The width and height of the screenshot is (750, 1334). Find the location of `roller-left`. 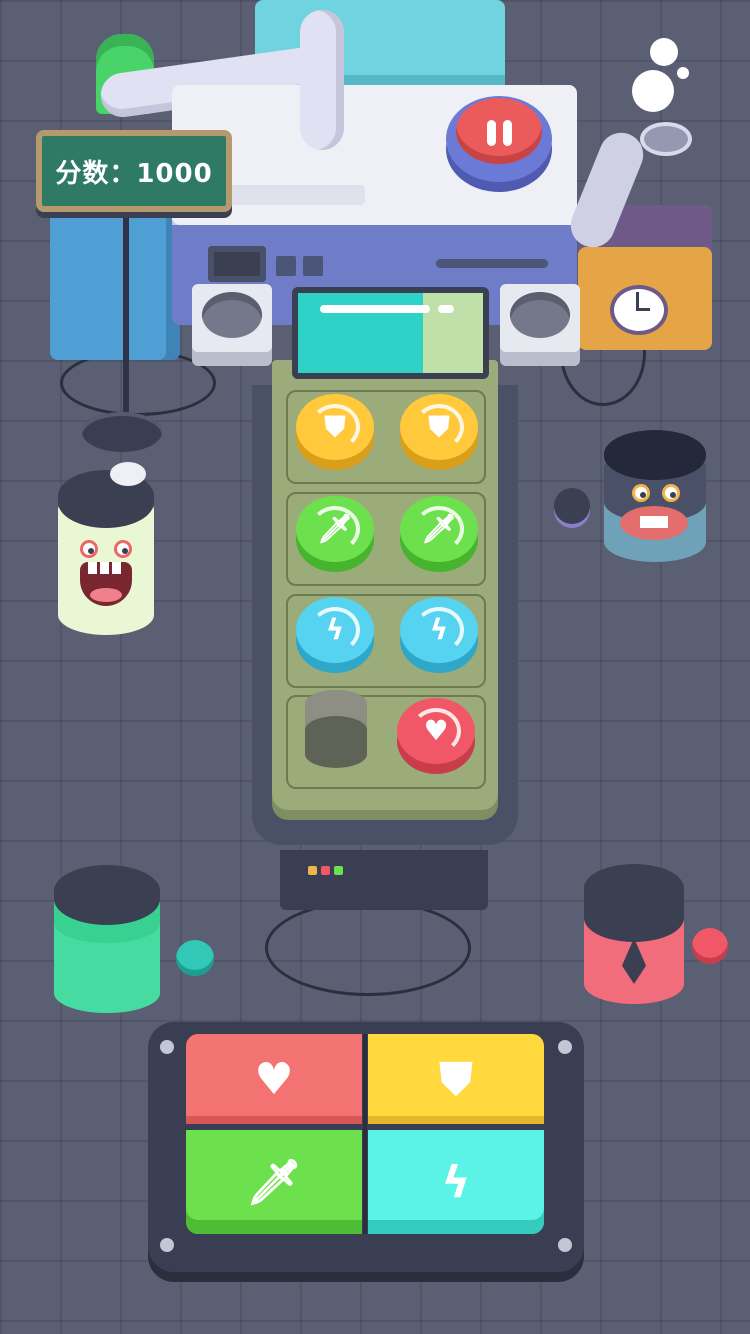

roller-left is located at coordinates (232, 318).